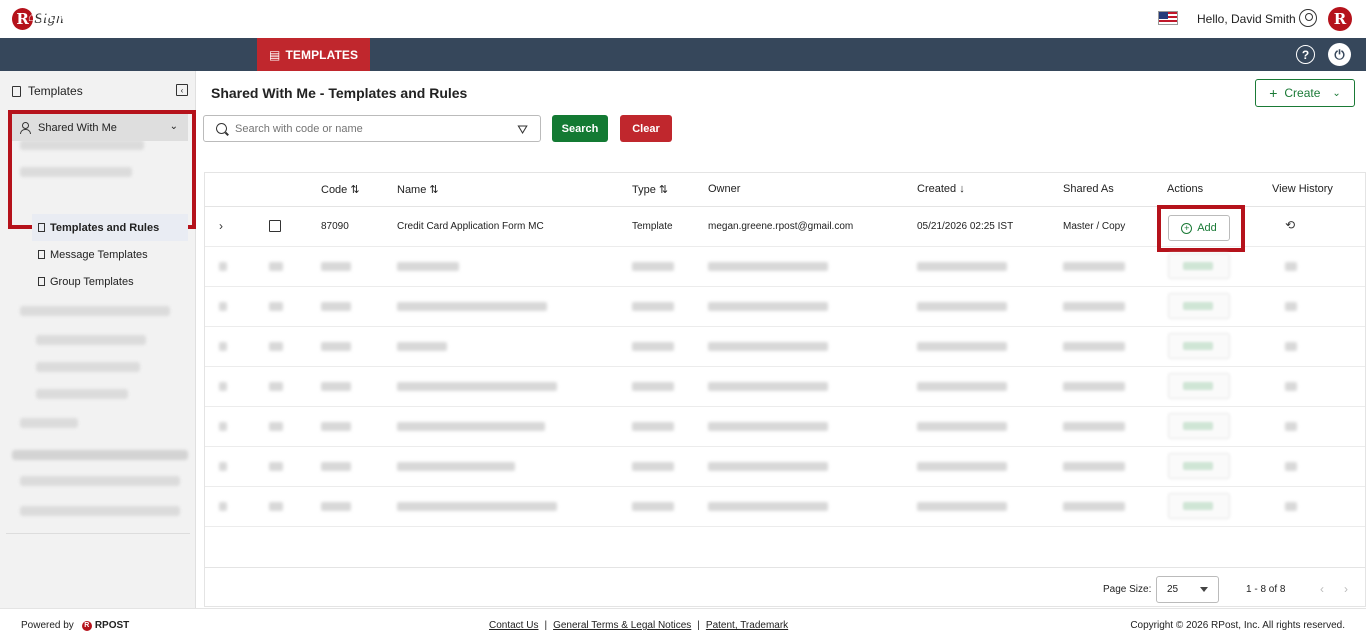  What do you see at coordinates (1302, 93) in the screenshot?
I see `create-label: Create` at bounding box center [1302, 93].